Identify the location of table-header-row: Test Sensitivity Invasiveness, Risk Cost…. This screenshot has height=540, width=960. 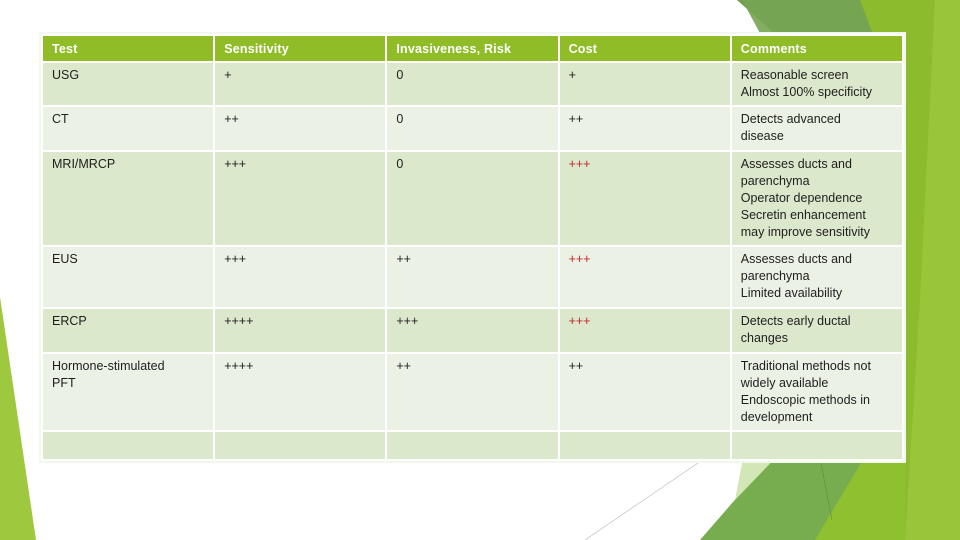
(472, 48).